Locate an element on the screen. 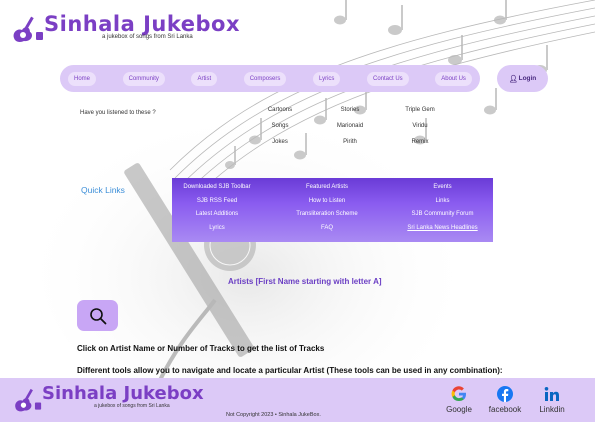 The width and height of the screenshot is (595, 422). google-link: Google is located at coordinates (459, 400).